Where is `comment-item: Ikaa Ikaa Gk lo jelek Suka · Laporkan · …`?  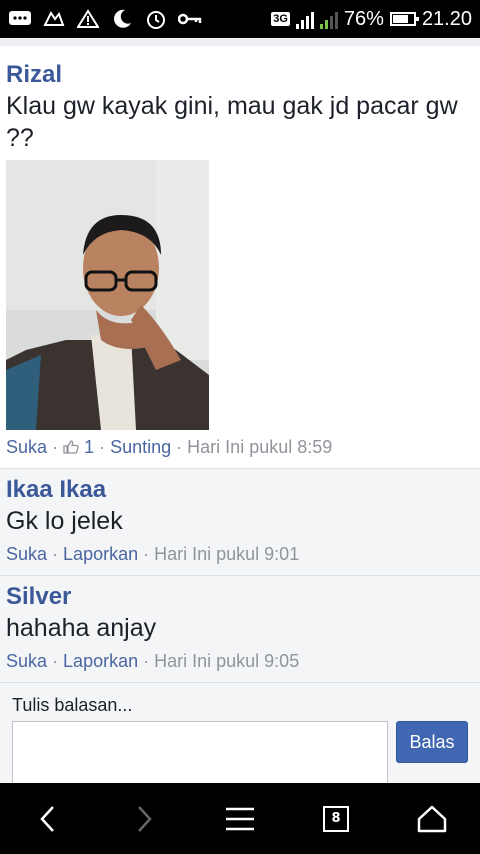
comment-item: Ikaa Ikaa Gk lo jelek Suka · Laporkan · … is located at coordinates (240, 521).